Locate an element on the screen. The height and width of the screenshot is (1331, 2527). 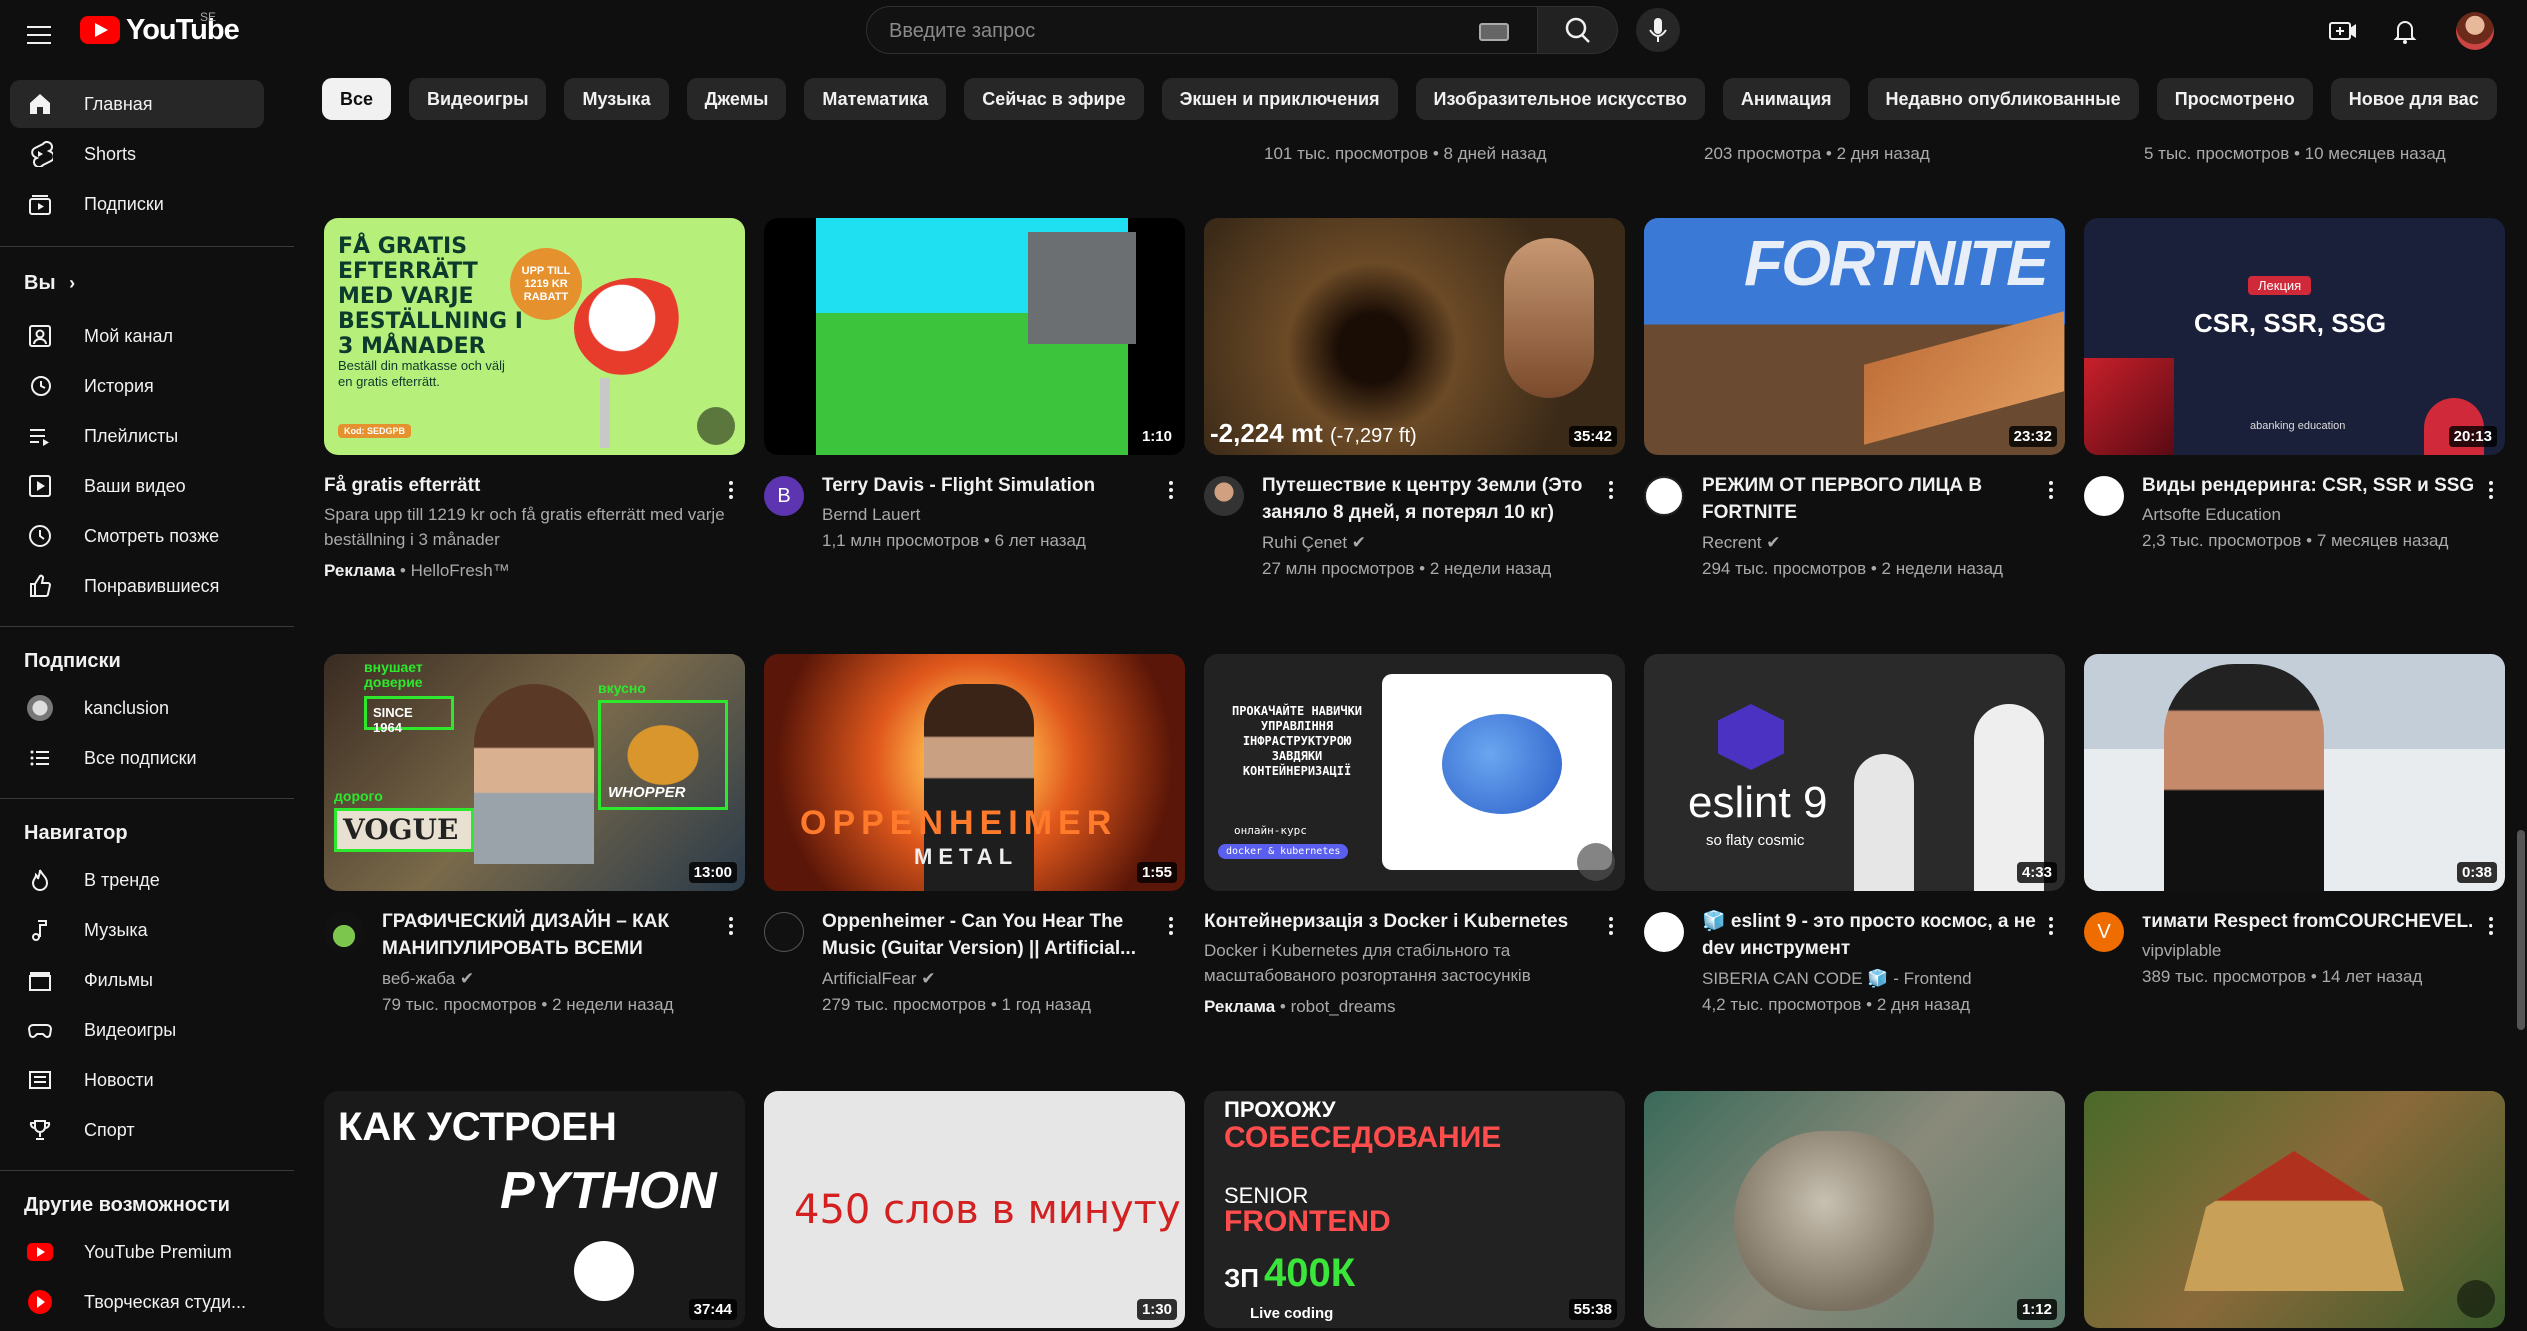
sidebar-item-trending: В тренде is located at coordinates (137, 880).